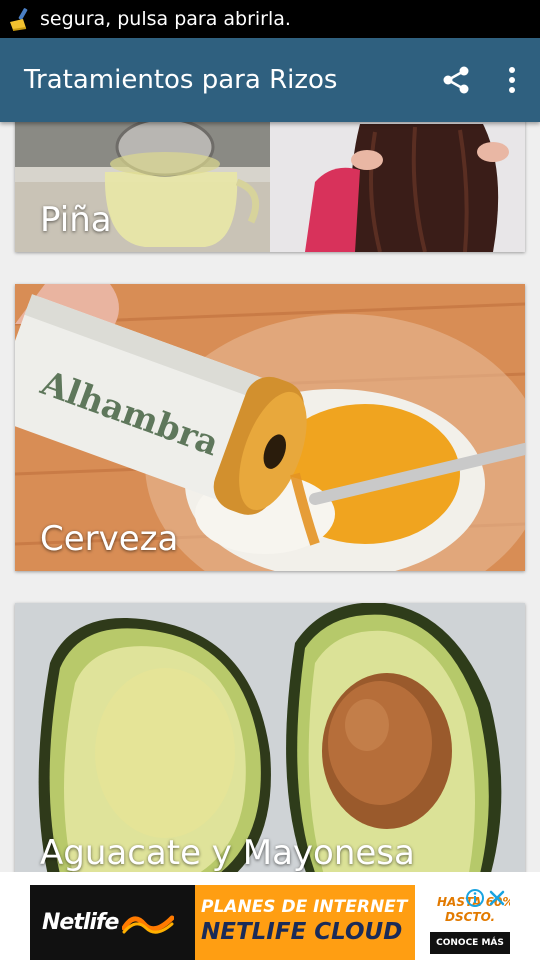 This screenshot has height=960, width=540. I want to click on ad-brand-name: Netlife, so click(80, 922).